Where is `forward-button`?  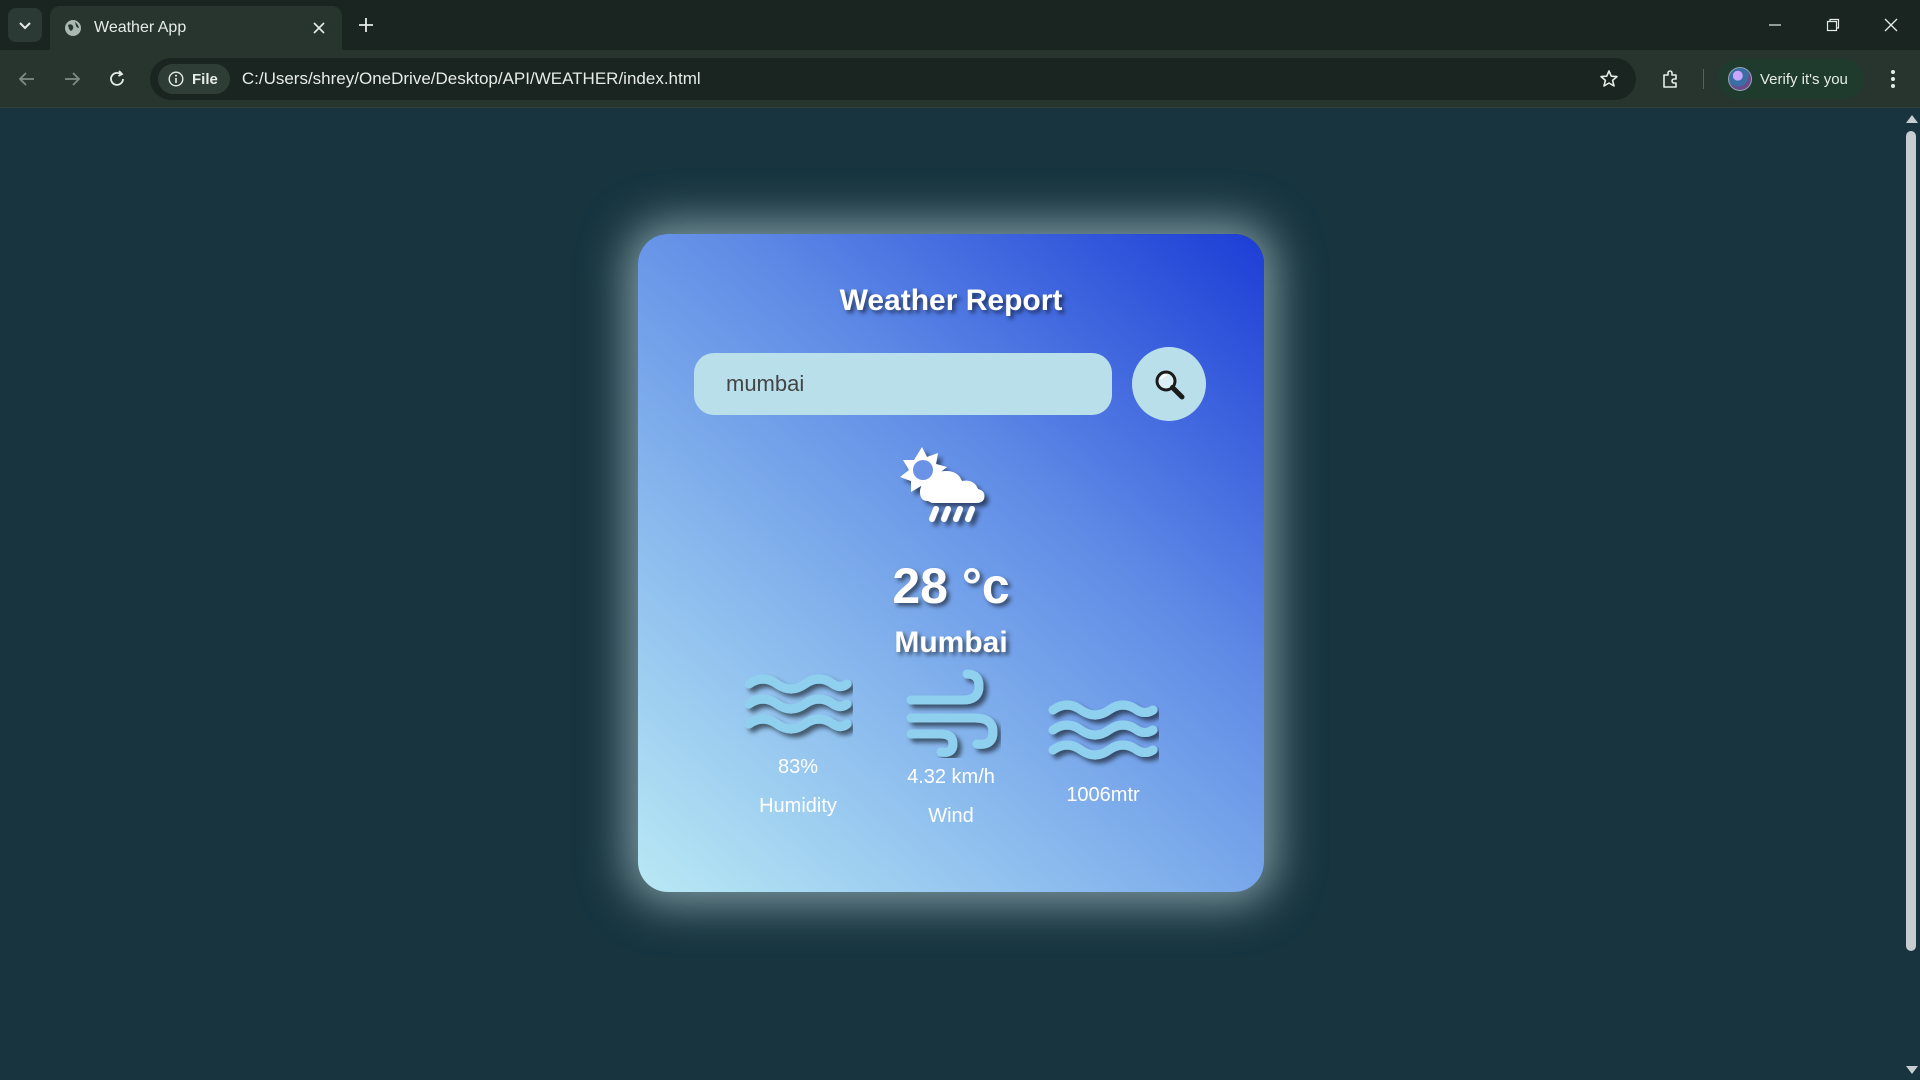
forward-button is located at coordinates (72, 79).